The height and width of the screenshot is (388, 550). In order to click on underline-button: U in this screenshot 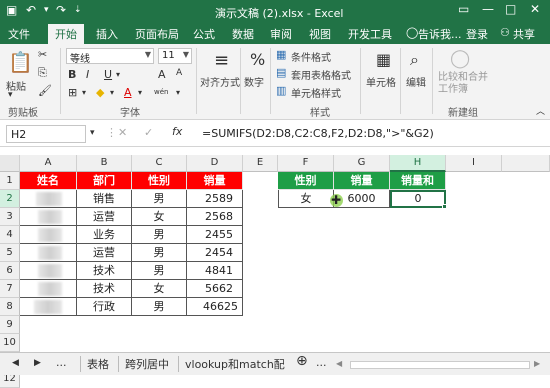, I will do `click(108, 74)`.